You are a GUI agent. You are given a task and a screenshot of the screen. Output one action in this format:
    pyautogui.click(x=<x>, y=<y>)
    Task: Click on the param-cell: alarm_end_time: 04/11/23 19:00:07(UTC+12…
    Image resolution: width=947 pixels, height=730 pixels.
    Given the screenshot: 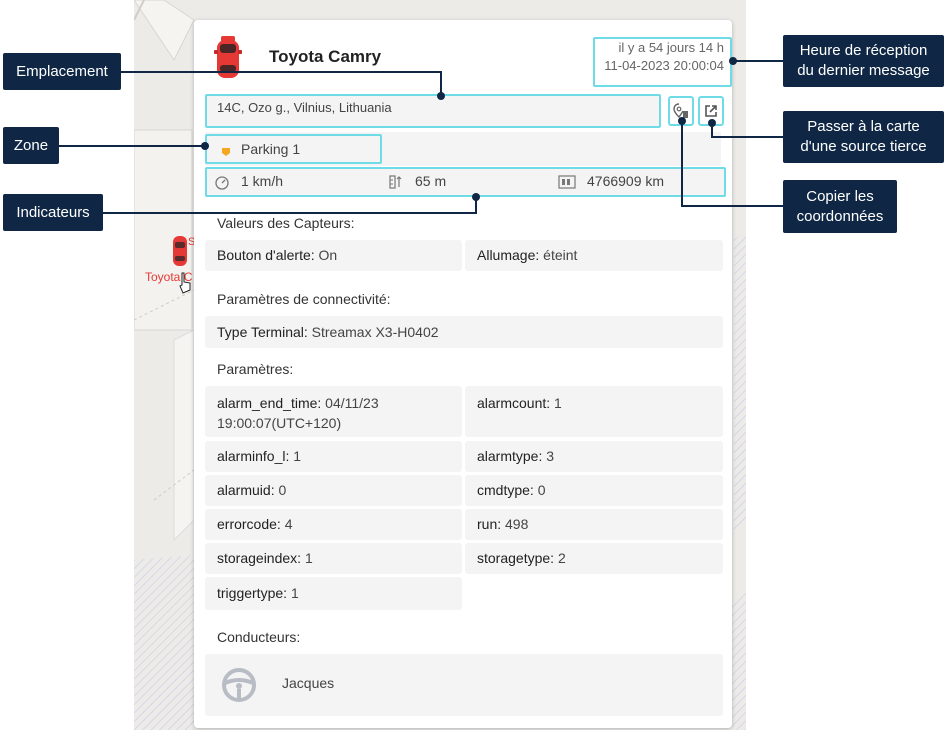 What is the action you would take?
    pyautogui.click(x=333, y=411)
    